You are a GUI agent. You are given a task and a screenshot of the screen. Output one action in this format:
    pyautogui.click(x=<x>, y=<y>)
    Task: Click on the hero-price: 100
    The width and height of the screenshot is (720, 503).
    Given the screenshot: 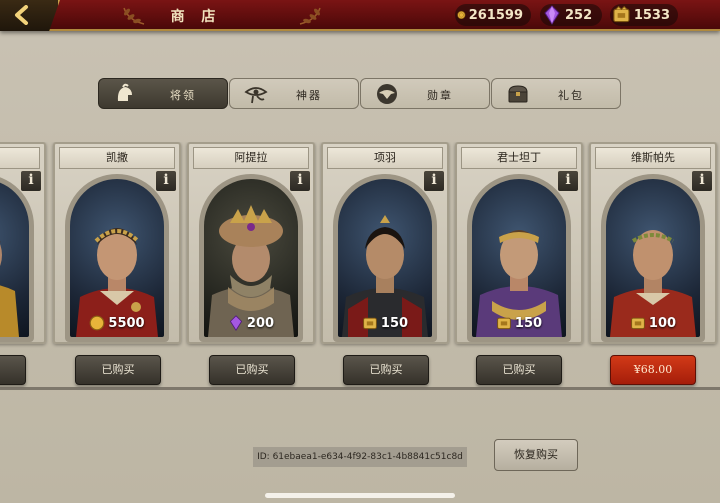 What is the action you would take?
    pyautogui.click(x=653, y=323)
    